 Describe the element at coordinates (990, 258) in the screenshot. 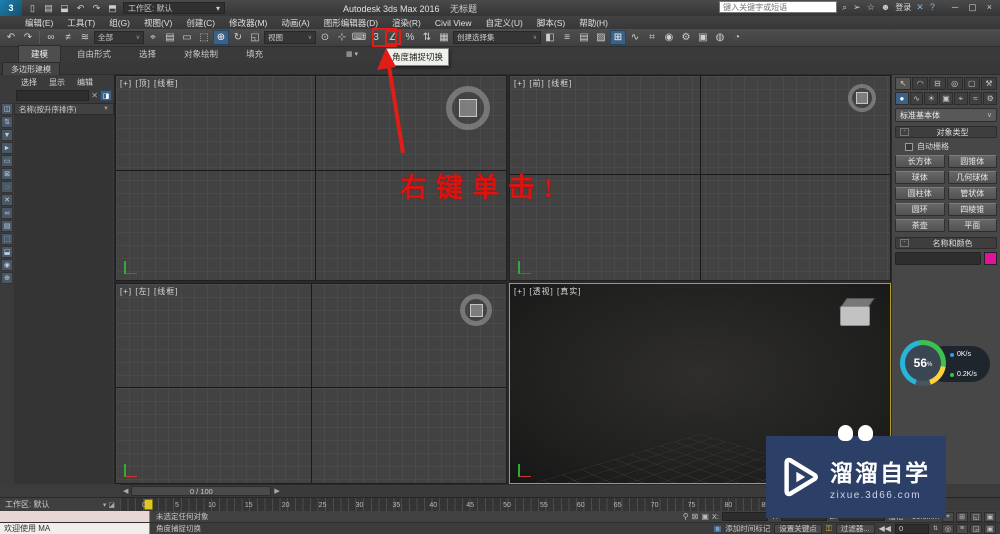

I see `object-color-swatch` at that location.